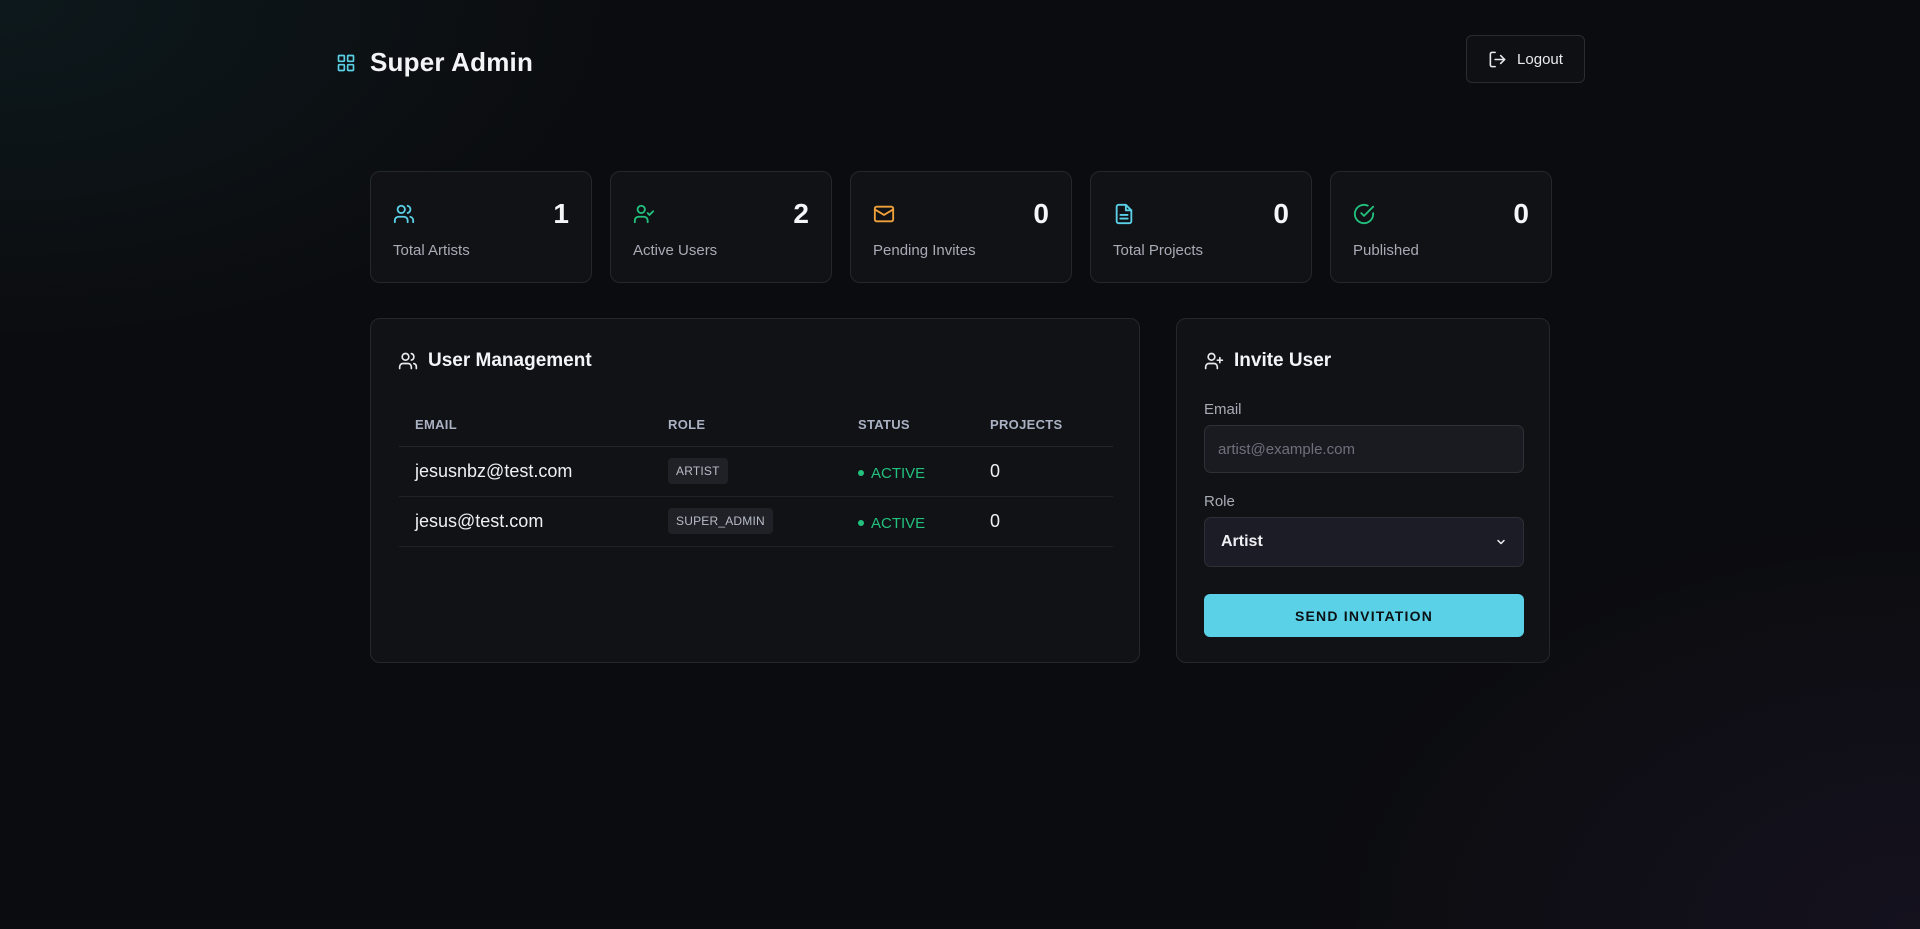 The image size is (1920, 929). Describe the element at coordinates (924, 250) in the screenshot. I see `stat-label: Pending Invites` at that location.